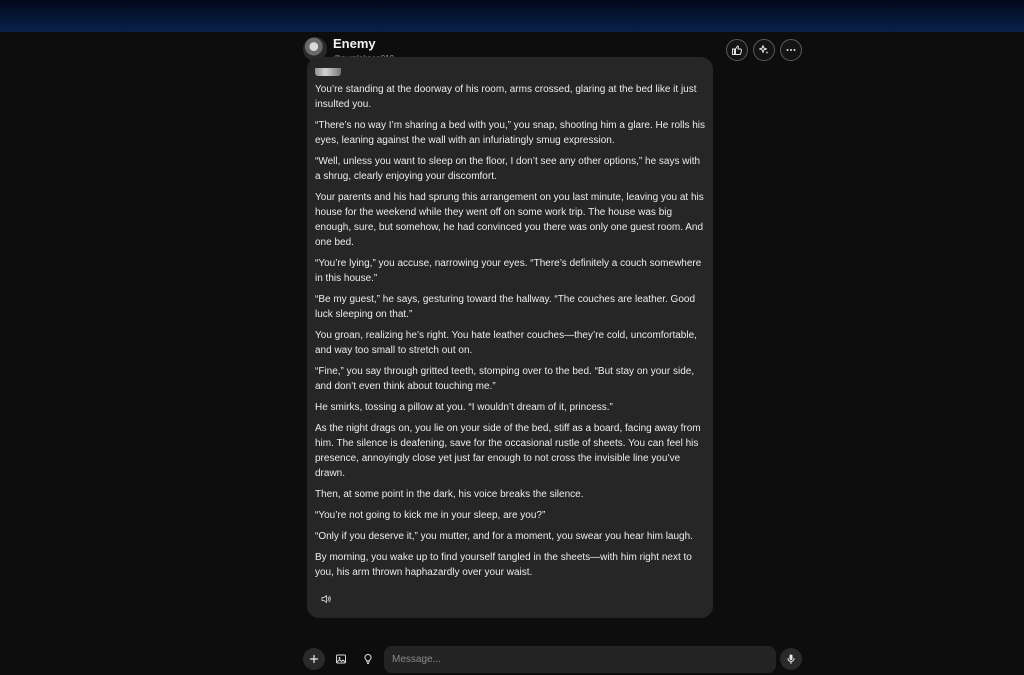 This screenshot has width=1024, height=675. I want to click on thumbs-up-icon, so click(737, 50).